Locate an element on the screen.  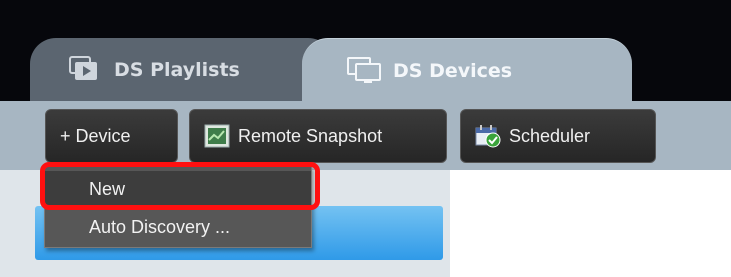
playlist-icon is located at coordinates (86, 70).